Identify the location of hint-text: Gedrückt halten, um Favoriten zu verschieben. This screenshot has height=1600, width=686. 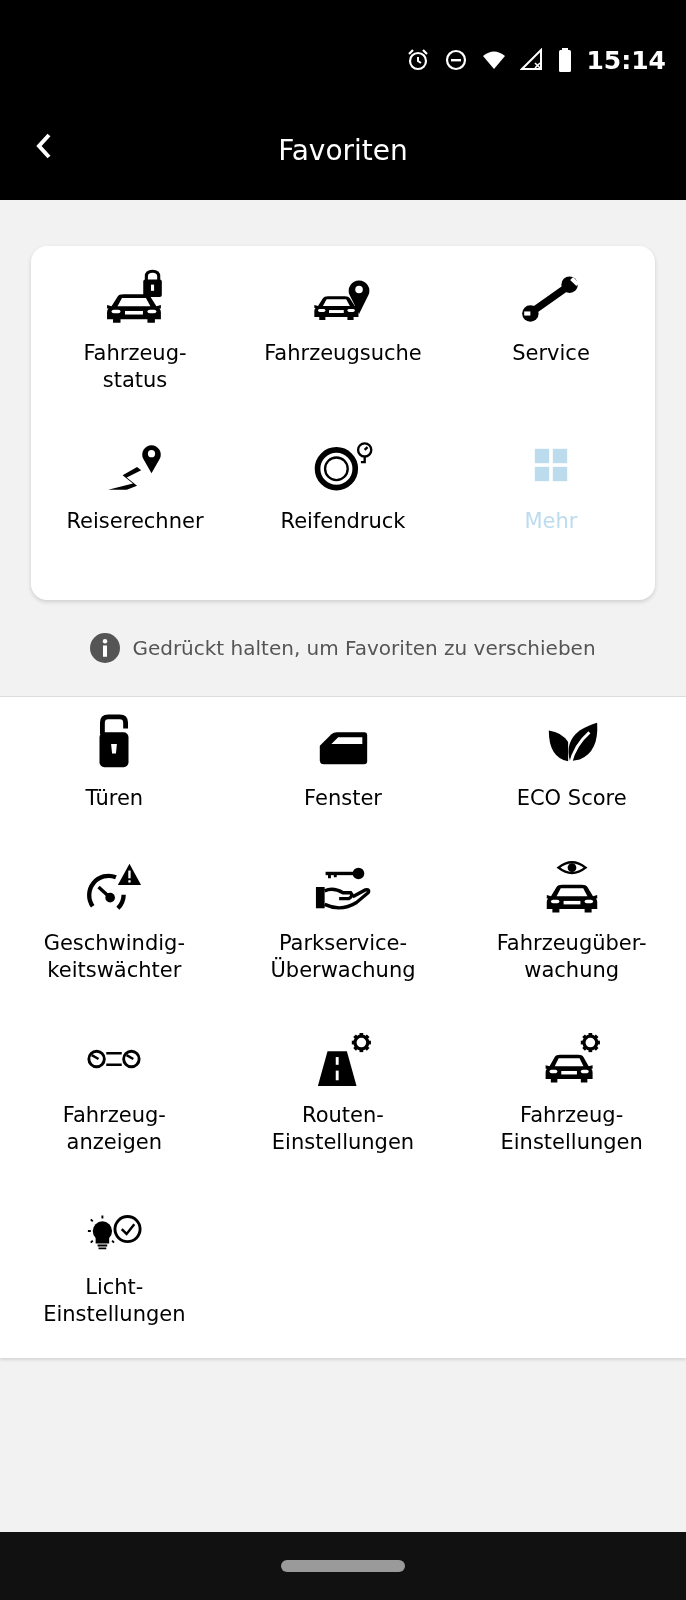
(364, 648).